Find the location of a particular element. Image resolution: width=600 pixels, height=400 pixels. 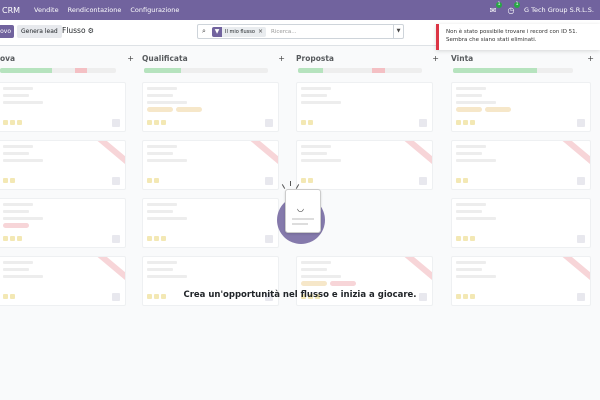

page-title: Flusso is located at coordinates (74, 30).